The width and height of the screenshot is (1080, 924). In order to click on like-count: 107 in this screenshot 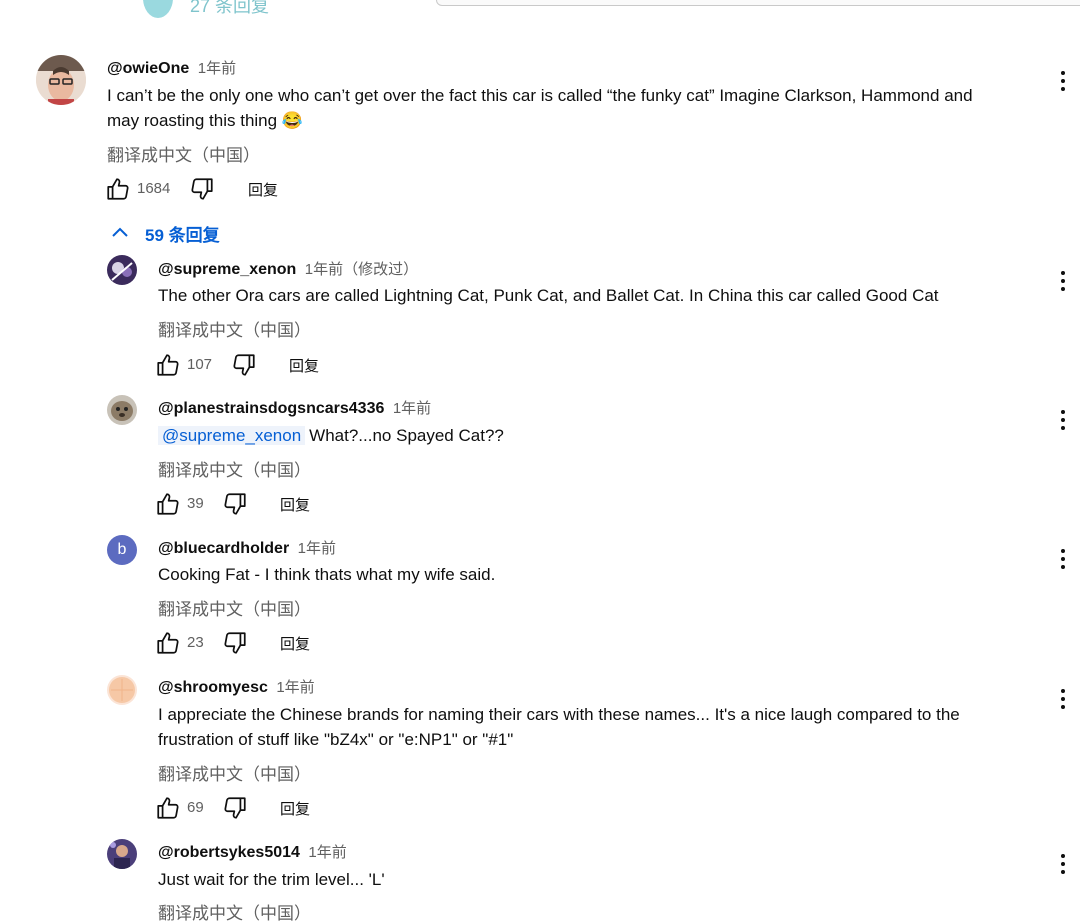, I will do `click(200, 364)`.